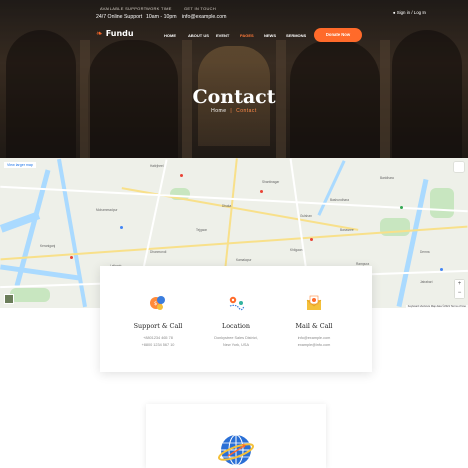 This screenshot has height=468, width=468. Describe the element at coordinates (236, 338) in the screenshot. I see `contact-line: Donkystree Sales District,` at that location.